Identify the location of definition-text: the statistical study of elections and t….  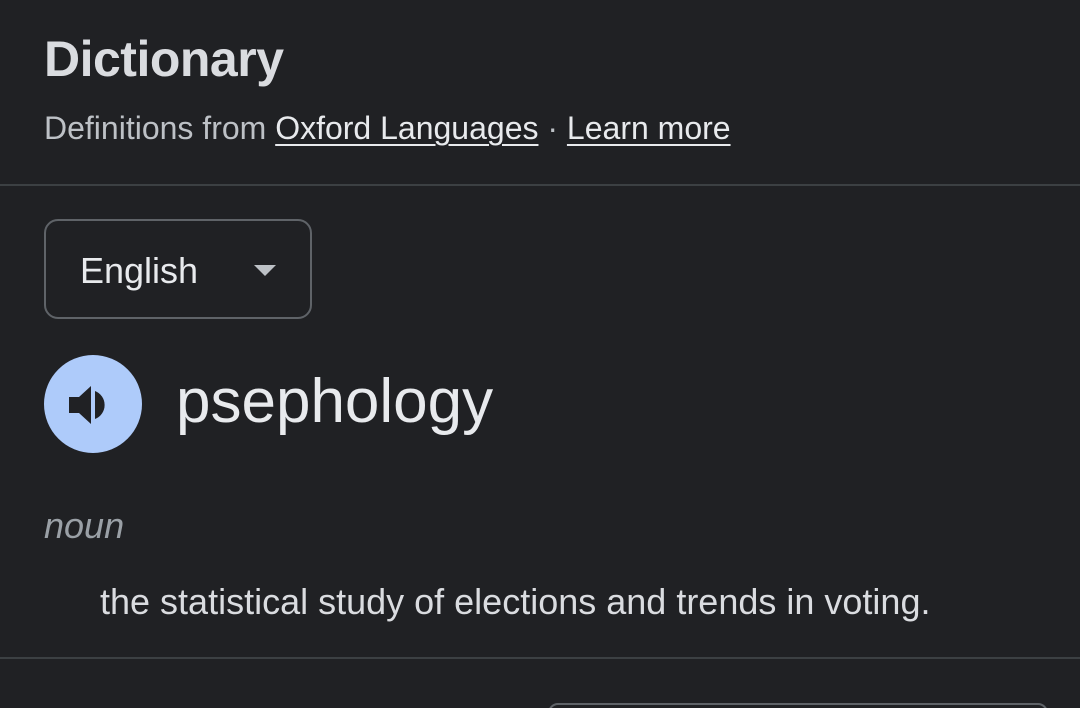
(515, 601).